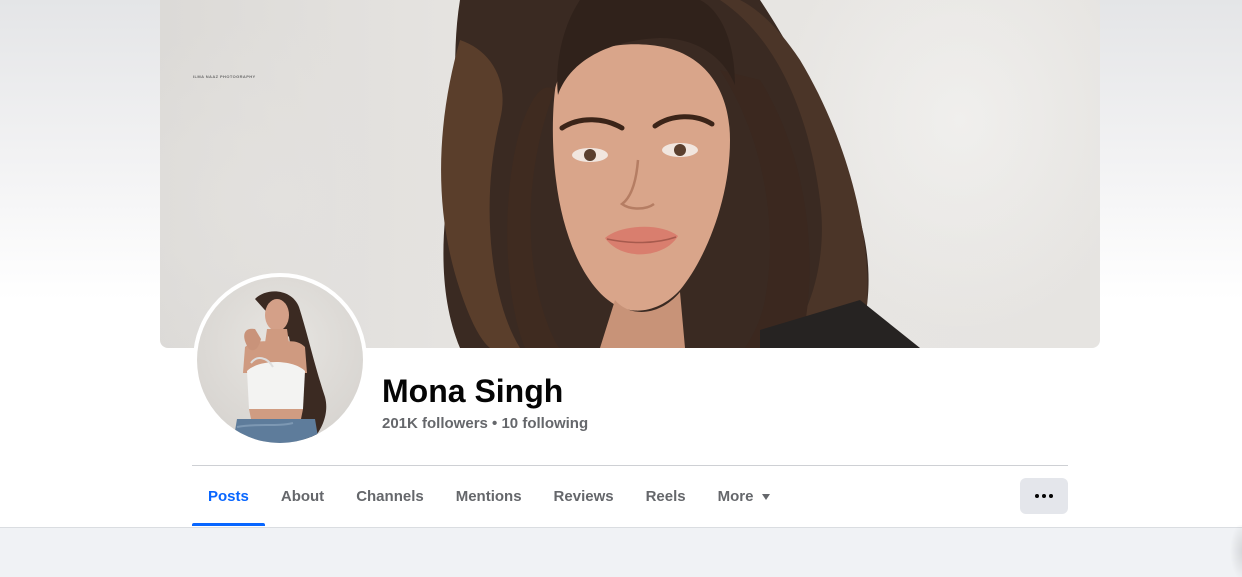  I want to click on following-link: 10 following, so click(544, 423).